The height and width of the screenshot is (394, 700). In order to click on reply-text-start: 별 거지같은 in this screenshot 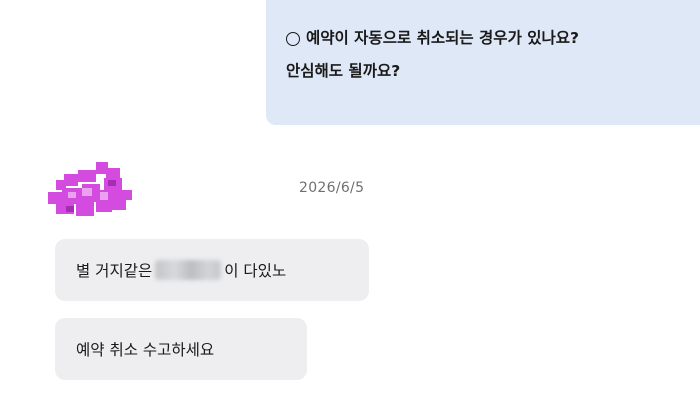, I will do `click(114, 271)`.